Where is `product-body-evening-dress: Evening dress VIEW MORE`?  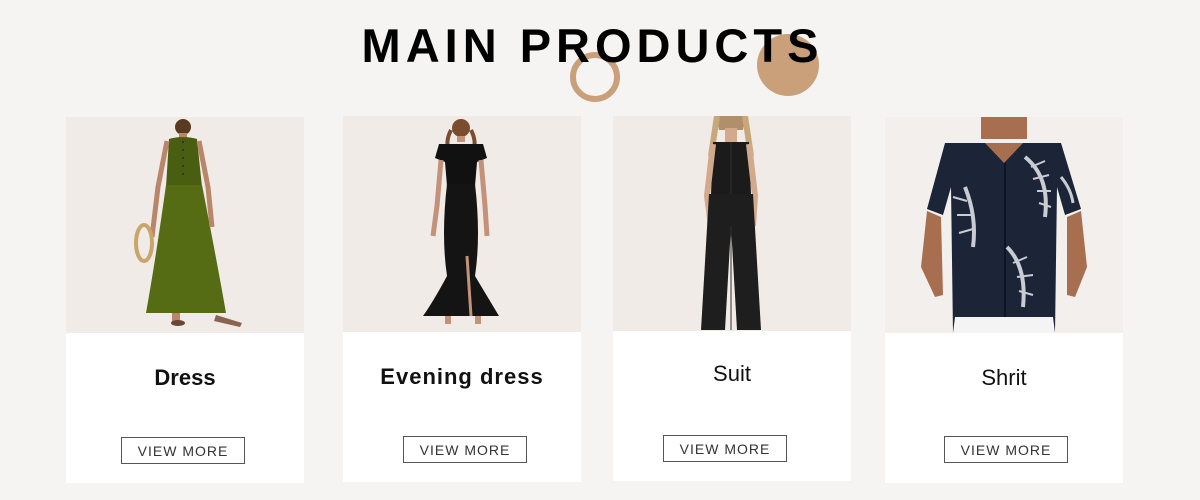
product-body-evening-dress: Evening dress VIEW MORE is located at coordinates (462, 407).